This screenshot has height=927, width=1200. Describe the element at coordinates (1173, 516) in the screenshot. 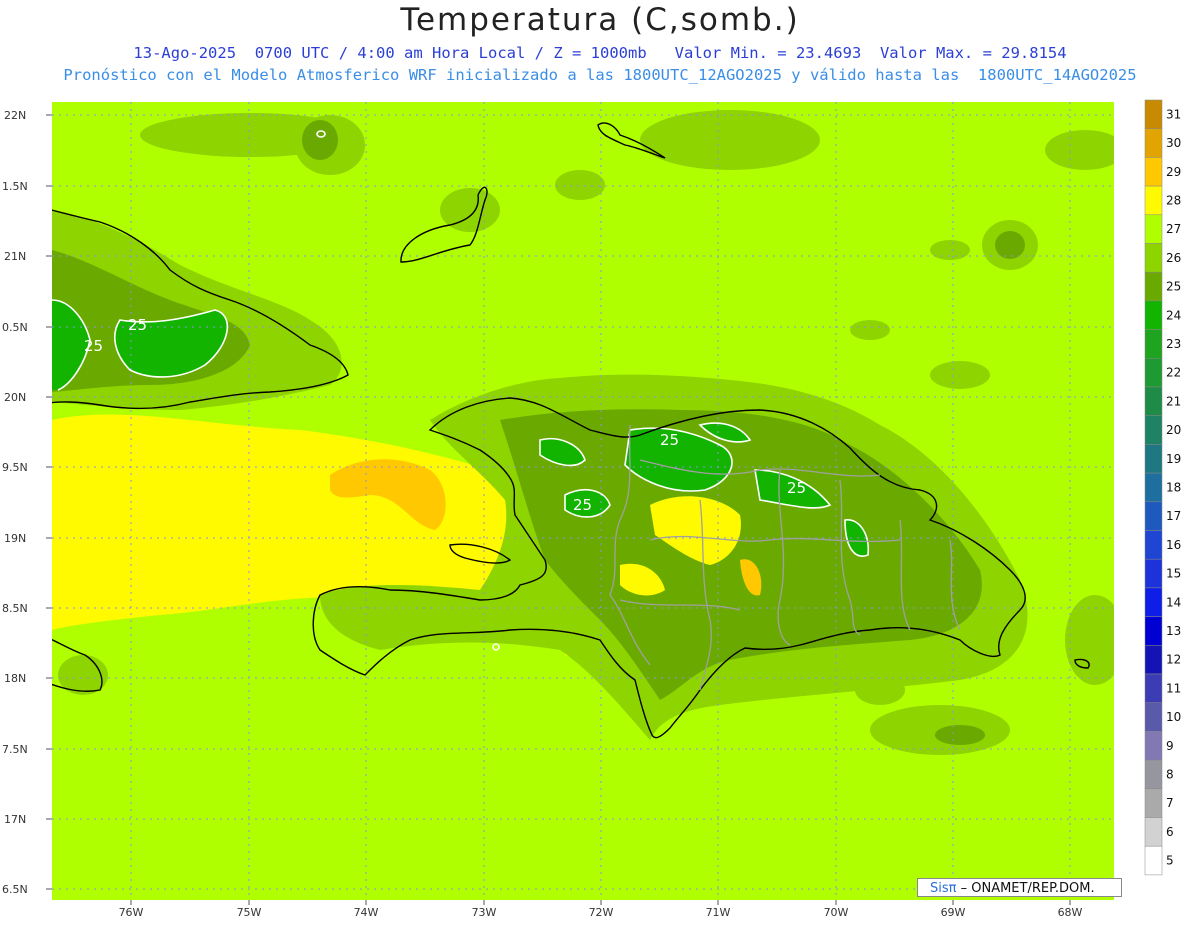

I see `legend-label: 17` at that location.